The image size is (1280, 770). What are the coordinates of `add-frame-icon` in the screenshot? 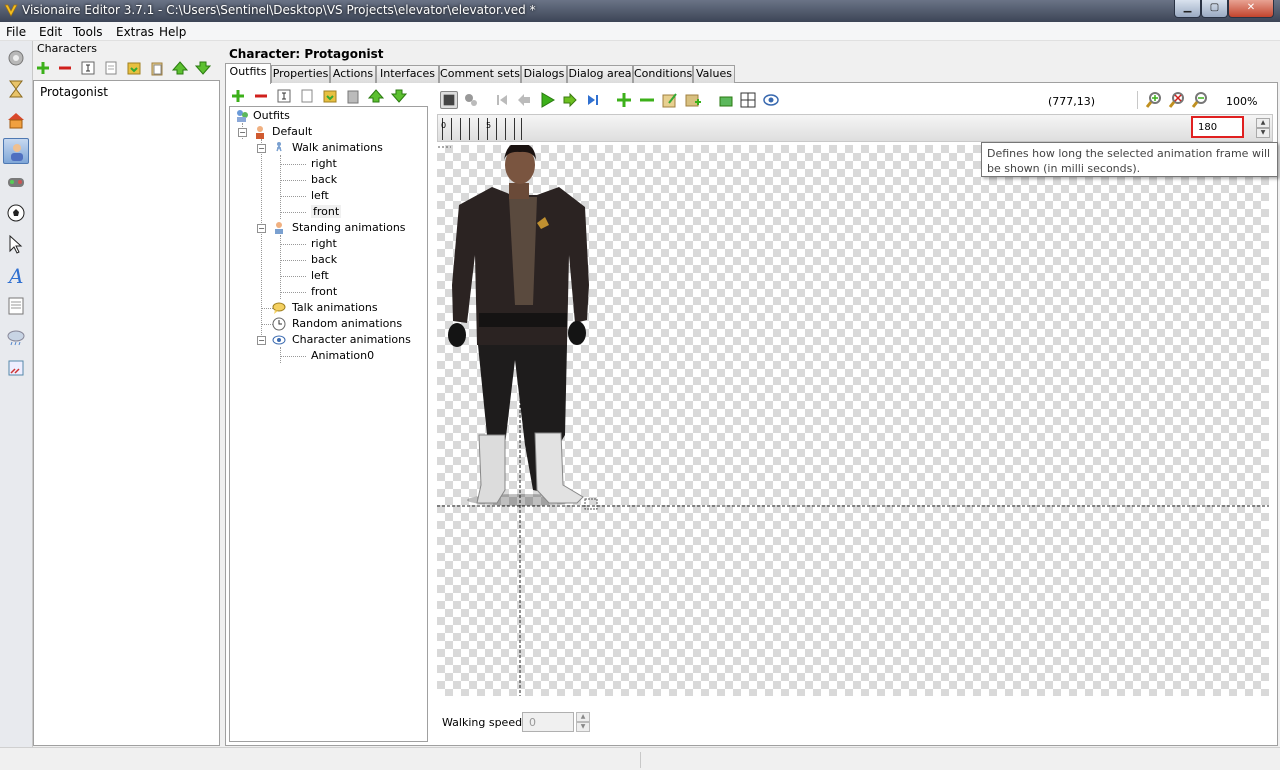 It's located at (624, 100).